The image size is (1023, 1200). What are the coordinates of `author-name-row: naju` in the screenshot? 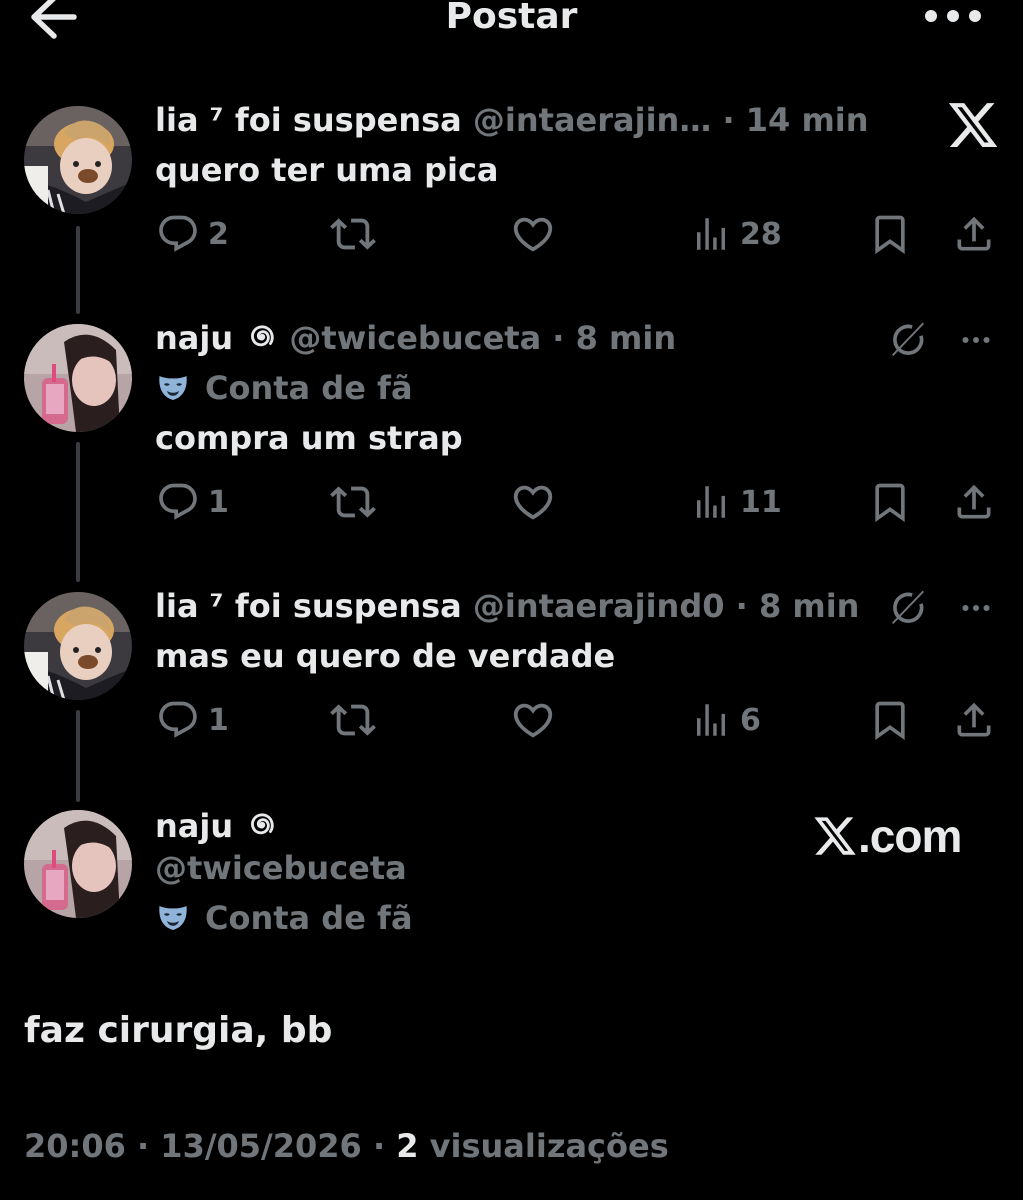 It's located at (216, 826).